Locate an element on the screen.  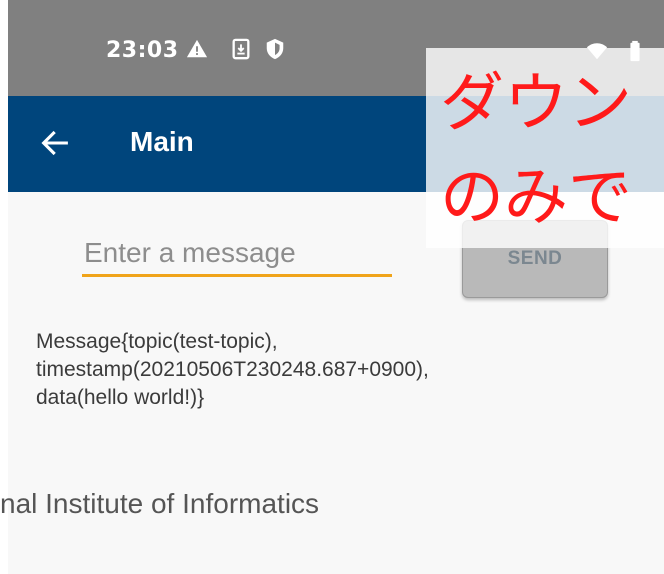
message-log-line: Message{topic(test-topic), is located at coordinates (157, 341).